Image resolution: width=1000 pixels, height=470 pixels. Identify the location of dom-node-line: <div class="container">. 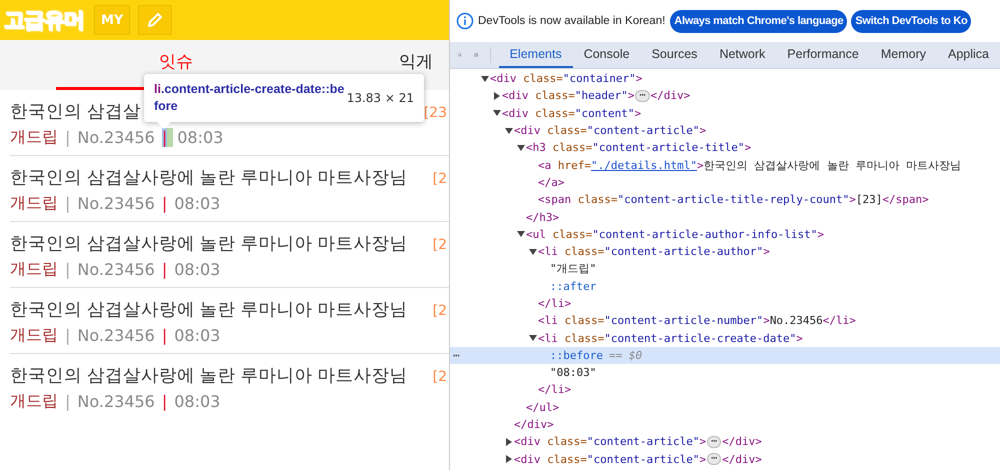
(566, 79).